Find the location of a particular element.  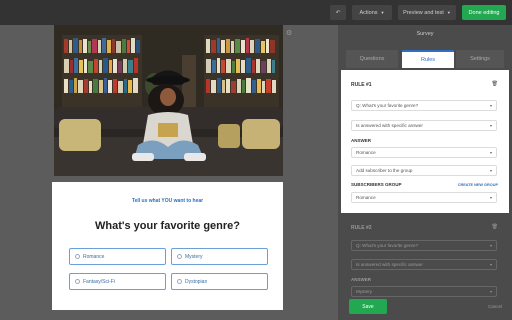

answer-option-dystopian: Dystopian is located at coordinates (219, 281).